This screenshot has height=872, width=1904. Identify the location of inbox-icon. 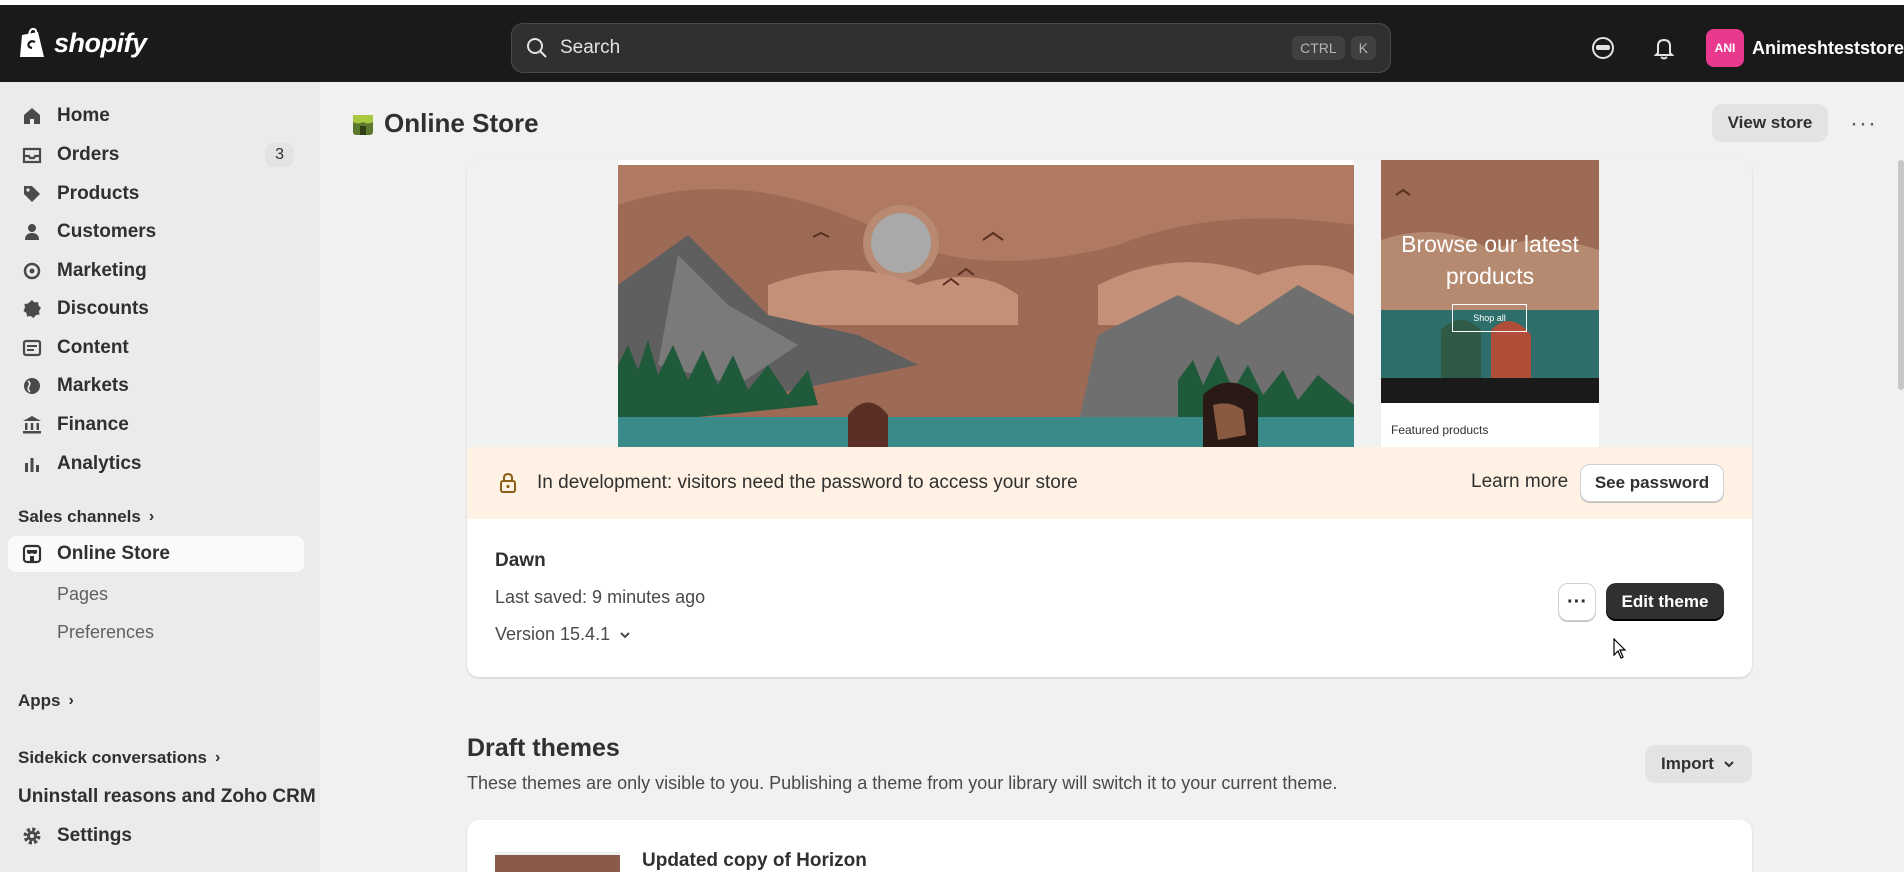
(32, 155).